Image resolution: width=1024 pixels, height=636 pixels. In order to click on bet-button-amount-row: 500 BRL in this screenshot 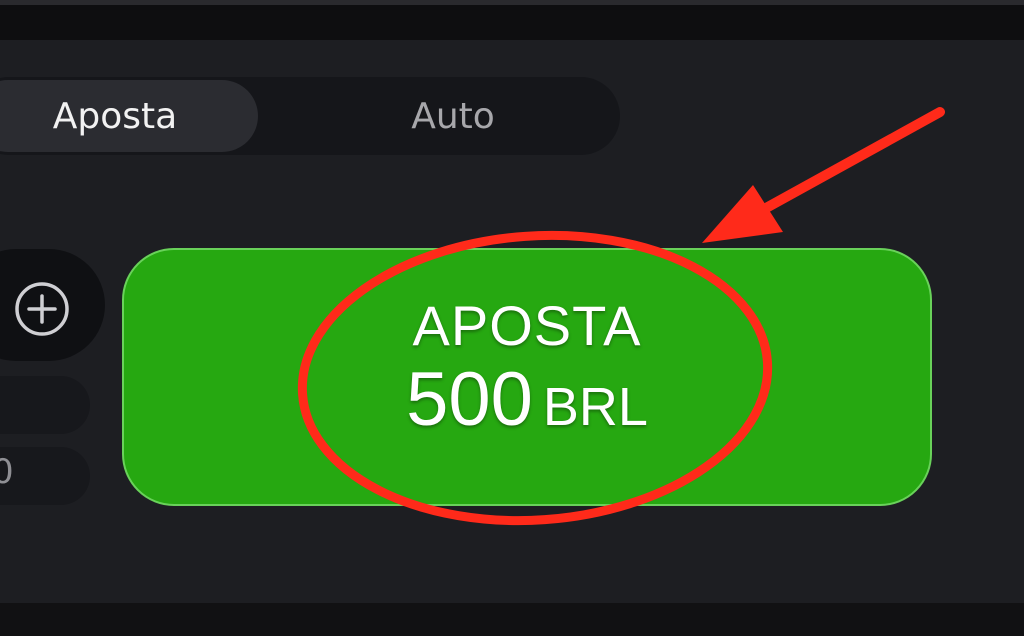, I will do `click(527, 408)`.